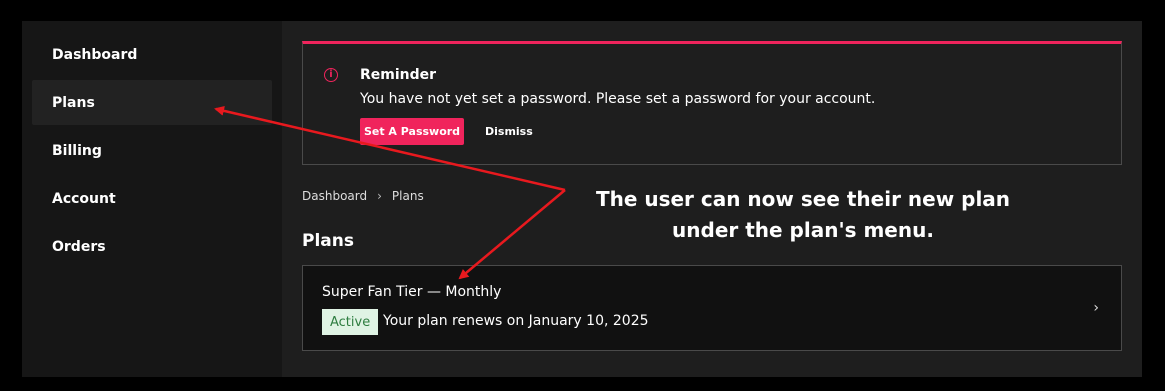 The height and width of the screenshot is (391, 1165). Describe the element at coordinates (509, 131) in the screenshot. I see `dismiss-button: Dismiss` at that location.